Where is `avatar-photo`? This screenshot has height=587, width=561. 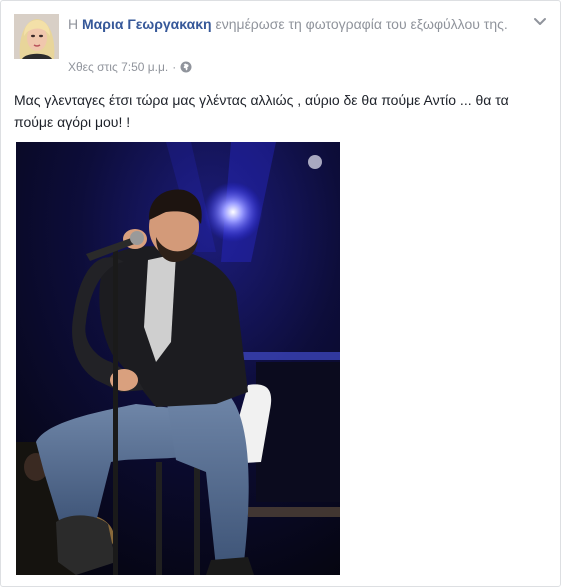 avatar-photo is located at coordinates (36, 36).